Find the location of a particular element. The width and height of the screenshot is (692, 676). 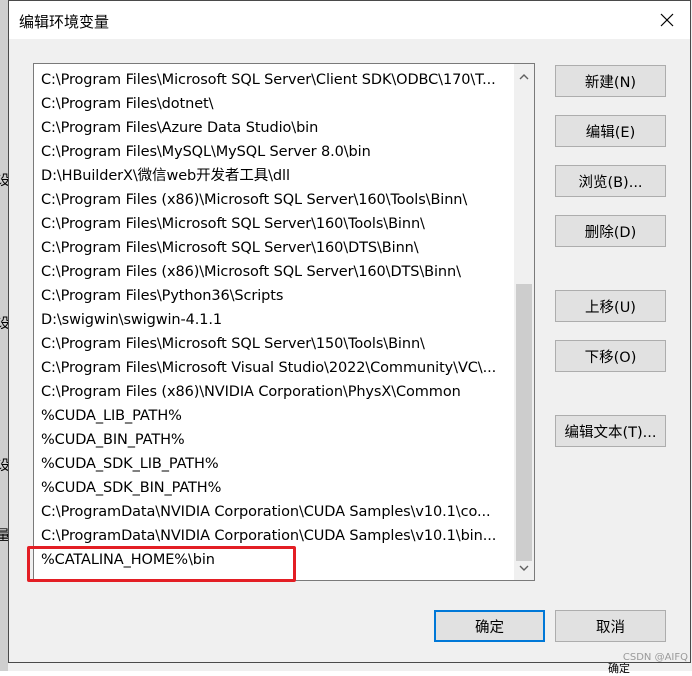

scrollbar-thumb is located at coordinates (524, 422).